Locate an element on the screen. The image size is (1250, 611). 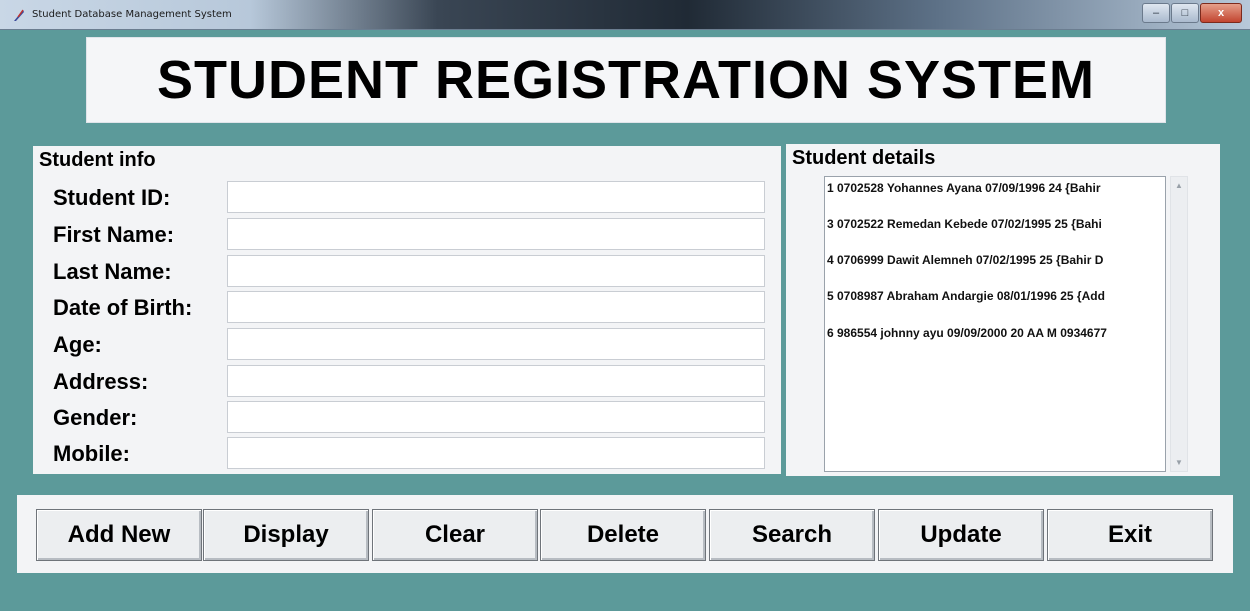
clear-button: Clear is located at coordinates (455, 535).